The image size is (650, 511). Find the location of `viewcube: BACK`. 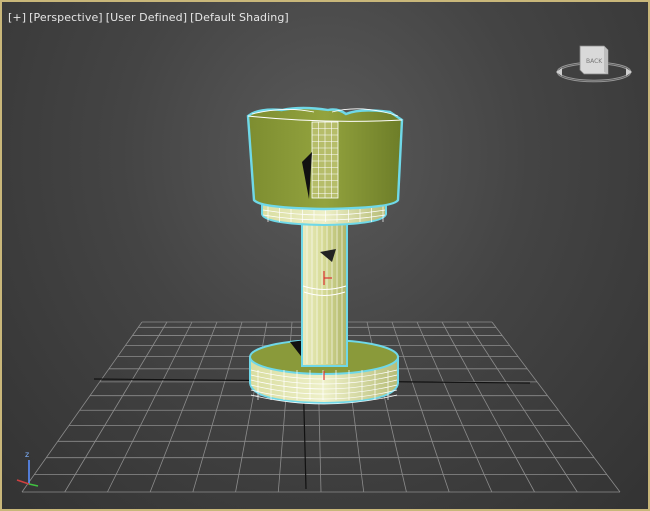

viewcube: BACK is located at coordinates (594, 64).